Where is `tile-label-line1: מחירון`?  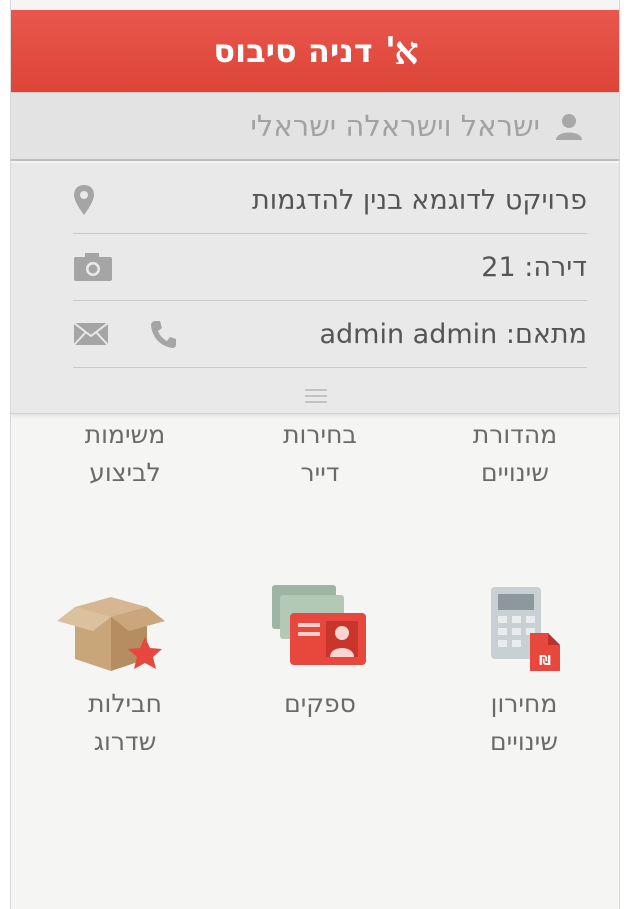
tile-label-line1: מחירון is located at coordinates (524, 703).